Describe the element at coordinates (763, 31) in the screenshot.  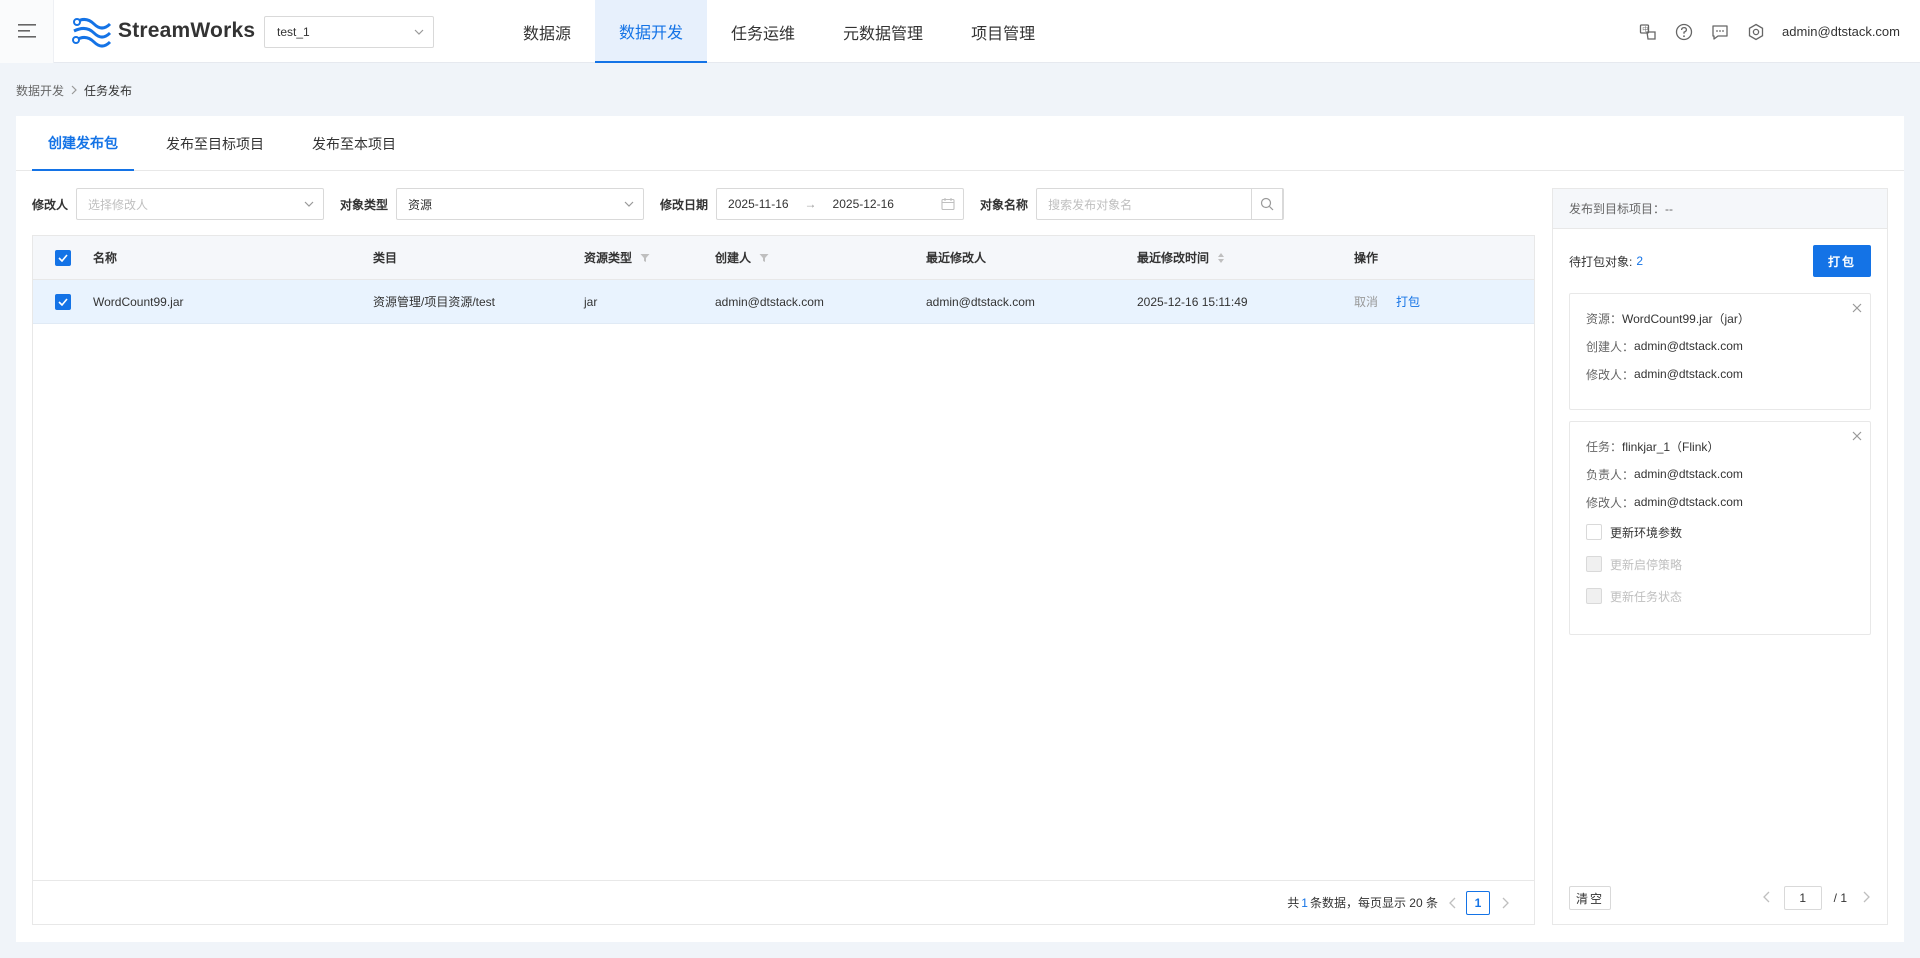
I see `nav-item-task-ops: 任务运维` at that location.